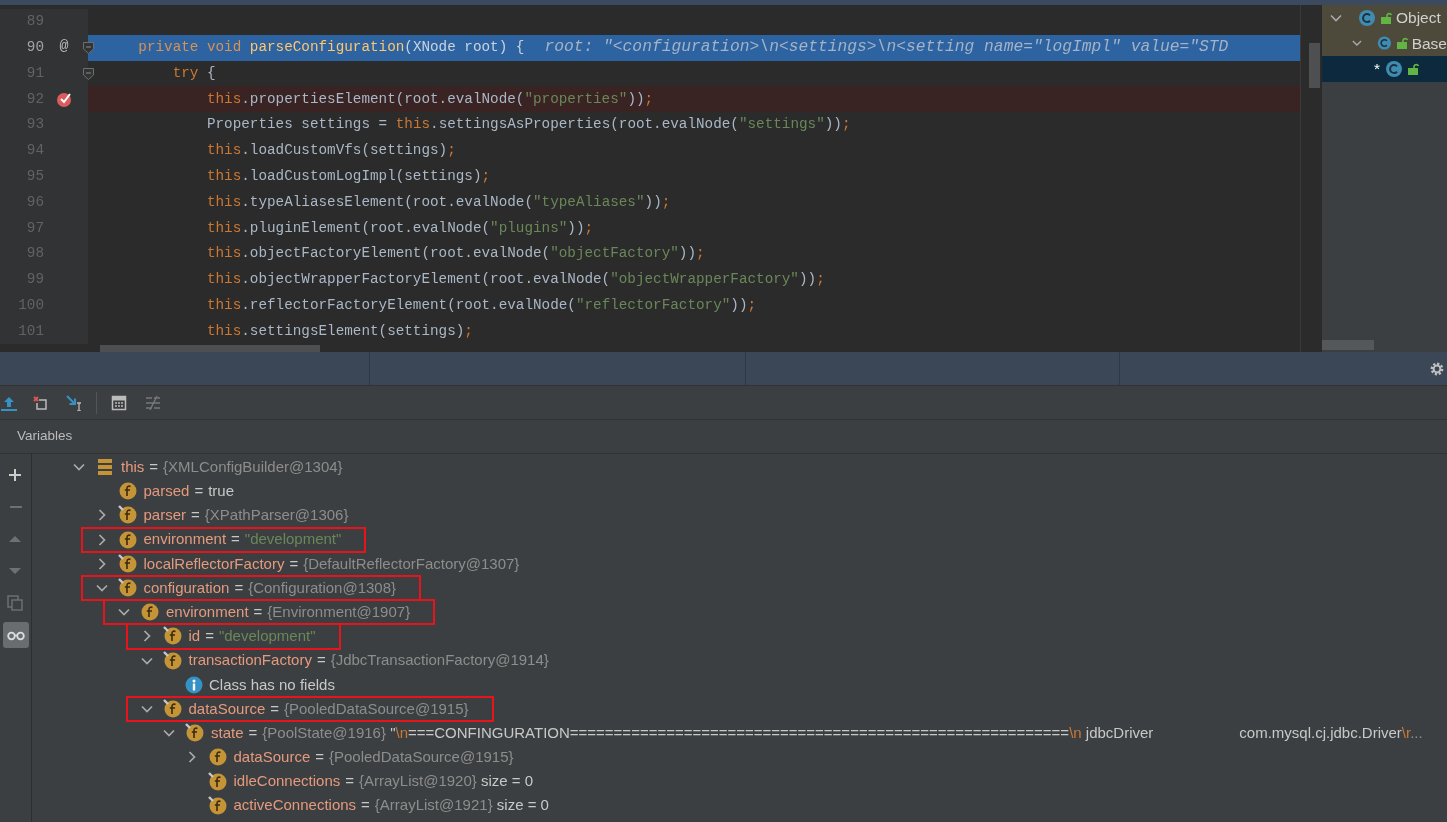 The height and width of the screenshot is (822, 1447). What do you see at coordinates (455, 254) in the screenshot?
I see `code-line: this.objectFactoryElement(root.evalNode("objectFactory"));` at bounding box center [455, 254].